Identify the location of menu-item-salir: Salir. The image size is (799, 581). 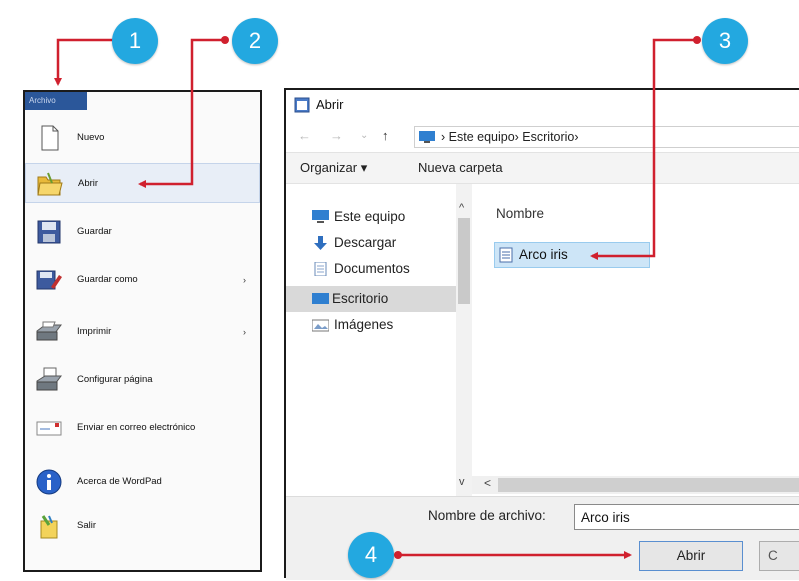
(142, 526).